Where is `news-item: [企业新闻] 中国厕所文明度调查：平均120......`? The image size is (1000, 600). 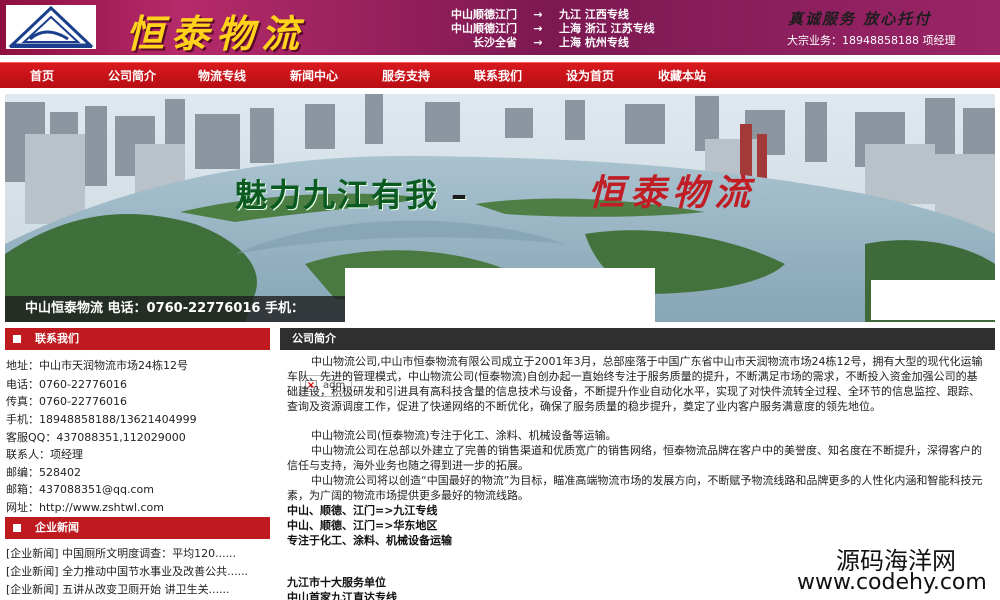 news-item: [企业新闻] 中国厕所文明度调查：平均120...... is located at coordinates (137, 553).